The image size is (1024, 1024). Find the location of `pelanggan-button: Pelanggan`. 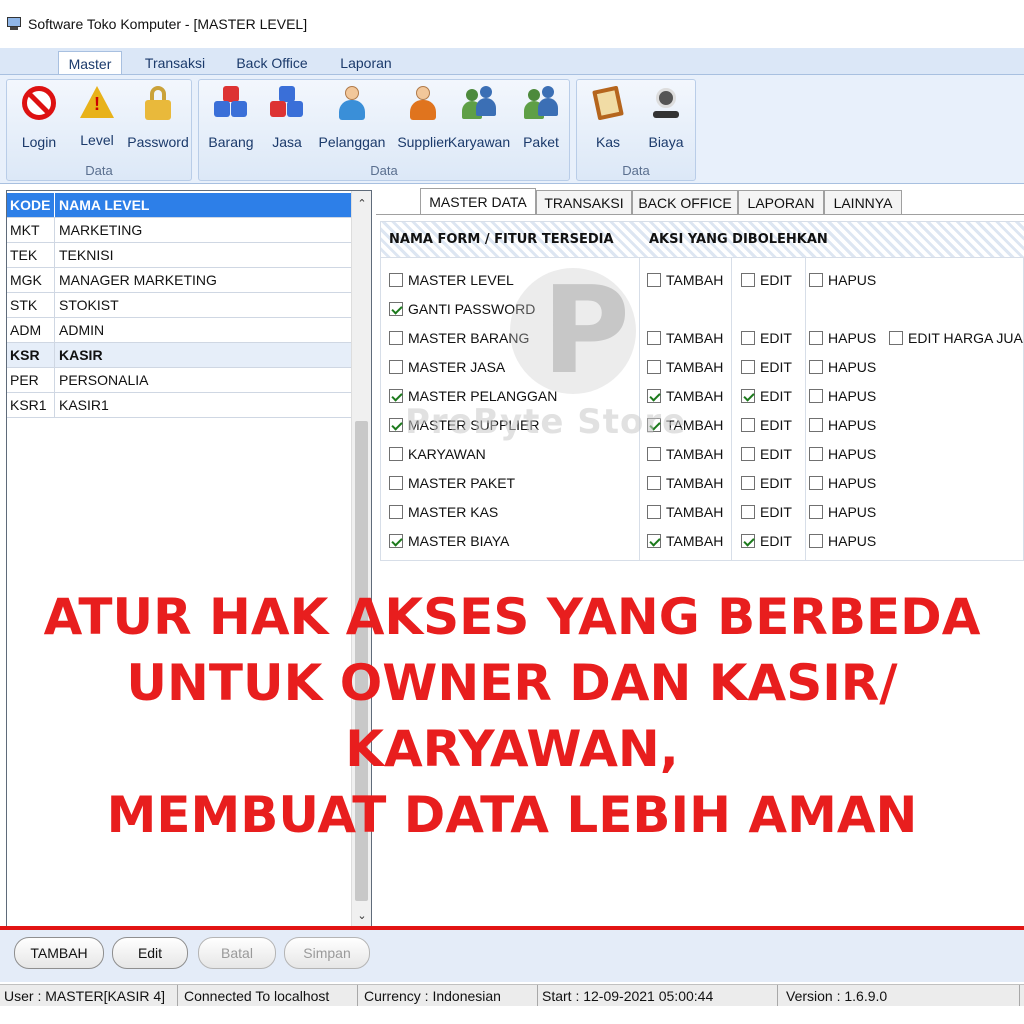

pelanggan-button: Pelanggan is located at coordinates (352, 119).